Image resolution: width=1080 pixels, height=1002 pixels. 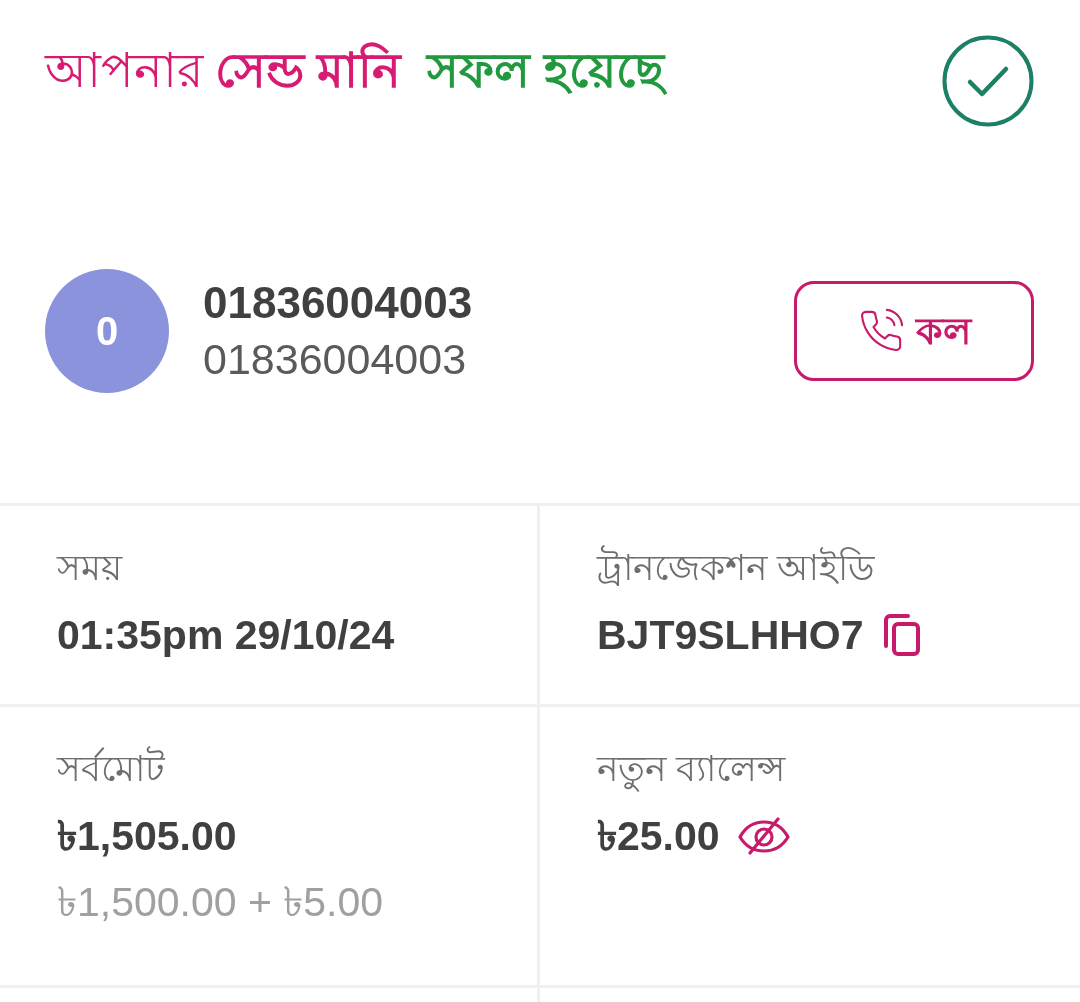 What do you see at coordinates (730, 635) in the screenshot?
I see `detail-value: BJT9SLHHO7` at bounding box center [730, 635].